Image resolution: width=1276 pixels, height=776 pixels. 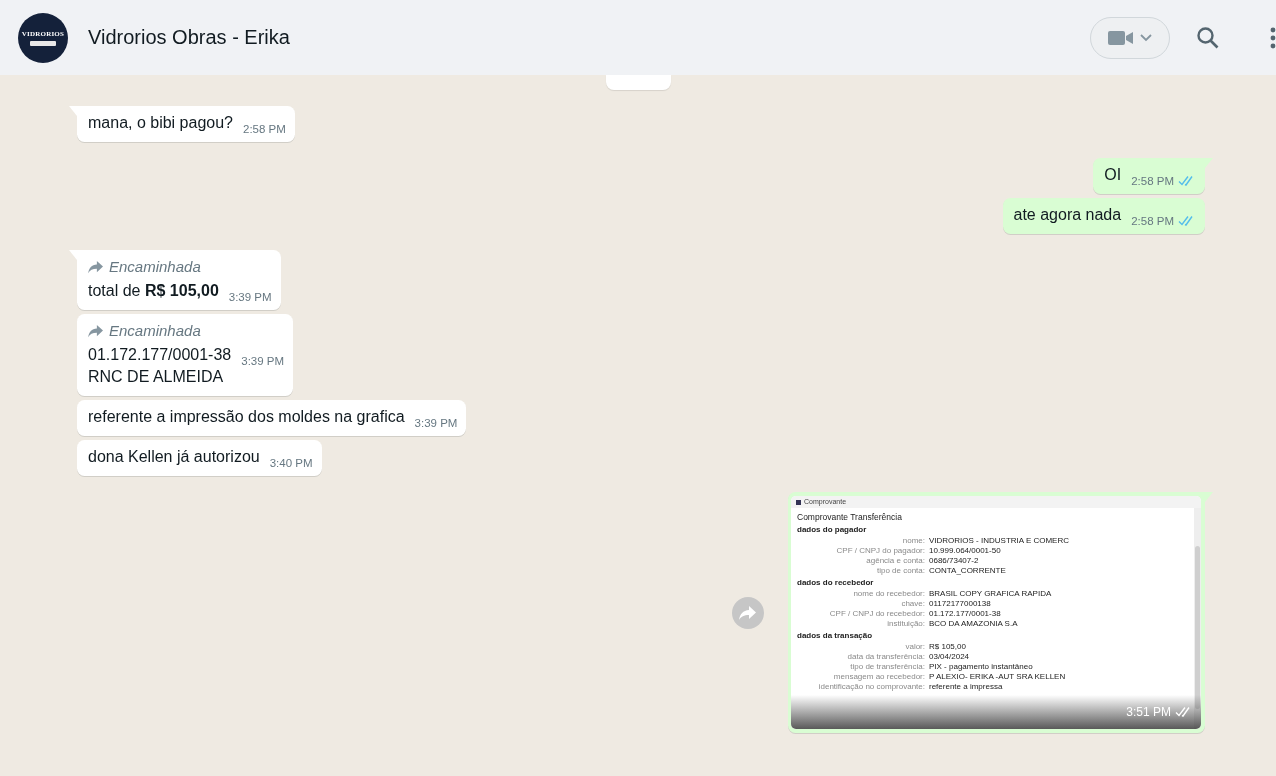 What do you see at coordinates (947, 647) in the screenshot?
I see `field-value: R$ 105,00` at bounding box center [947, 647].